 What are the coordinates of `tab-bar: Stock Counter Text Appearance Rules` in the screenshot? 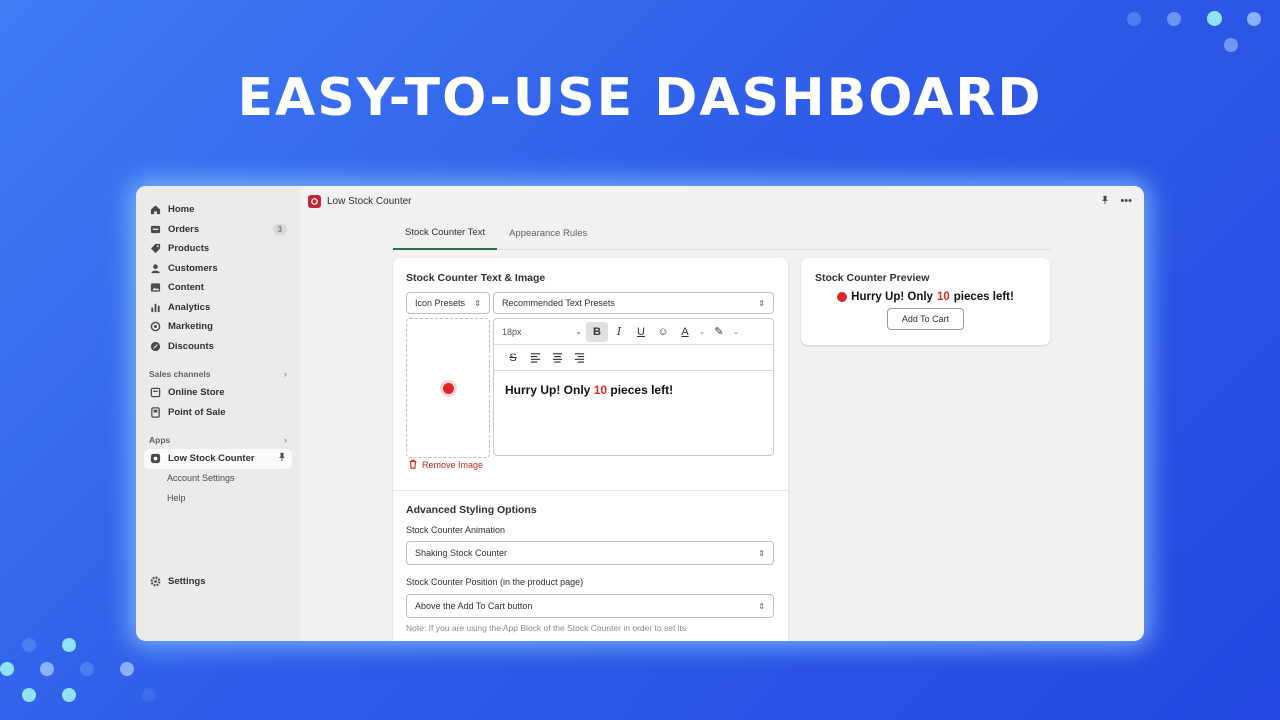 It's located at (722, 233).